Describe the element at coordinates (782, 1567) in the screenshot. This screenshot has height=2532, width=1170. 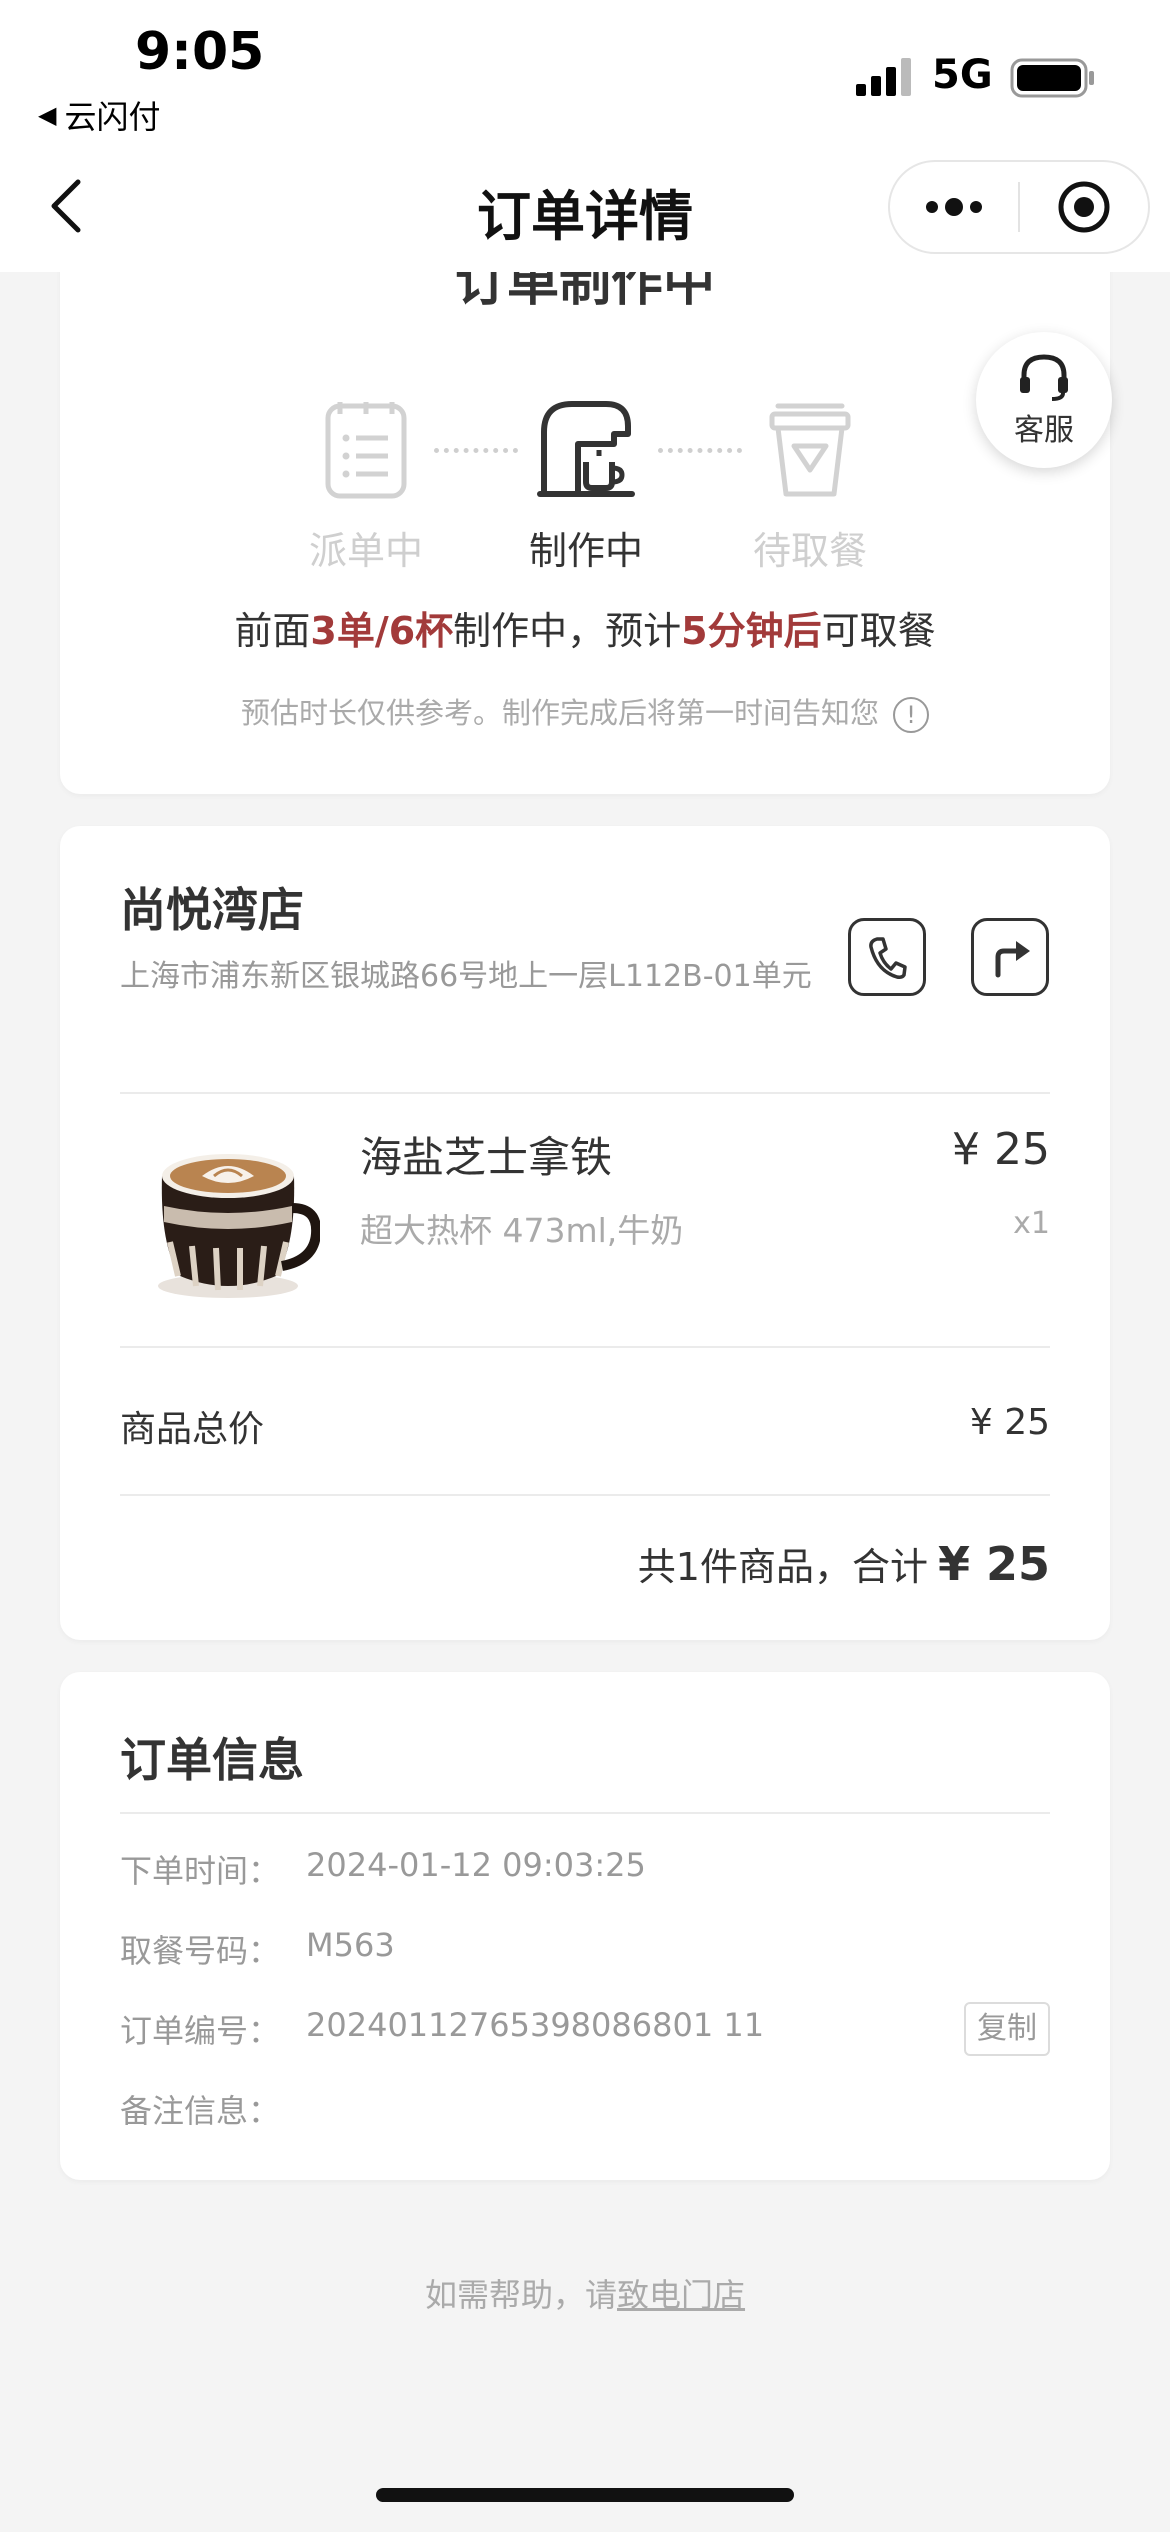
I see `summary-text: 共1件商品，合计` at that location.